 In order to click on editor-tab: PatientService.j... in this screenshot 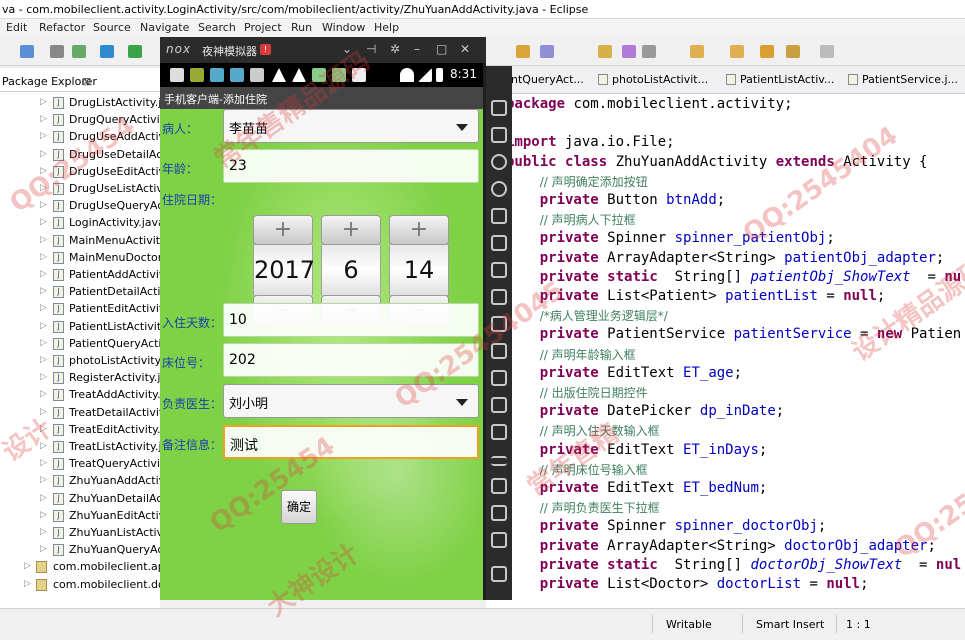, I will do `click(903, 82)`.